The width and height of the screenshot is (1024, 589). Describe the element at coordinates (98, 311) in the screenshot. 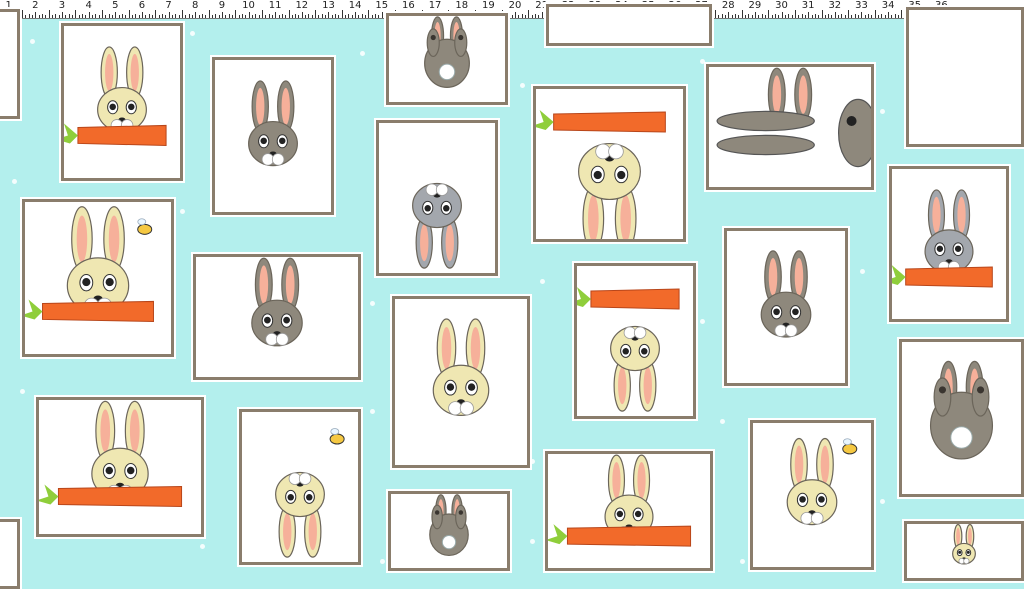

I see `carrot-body` at that location.